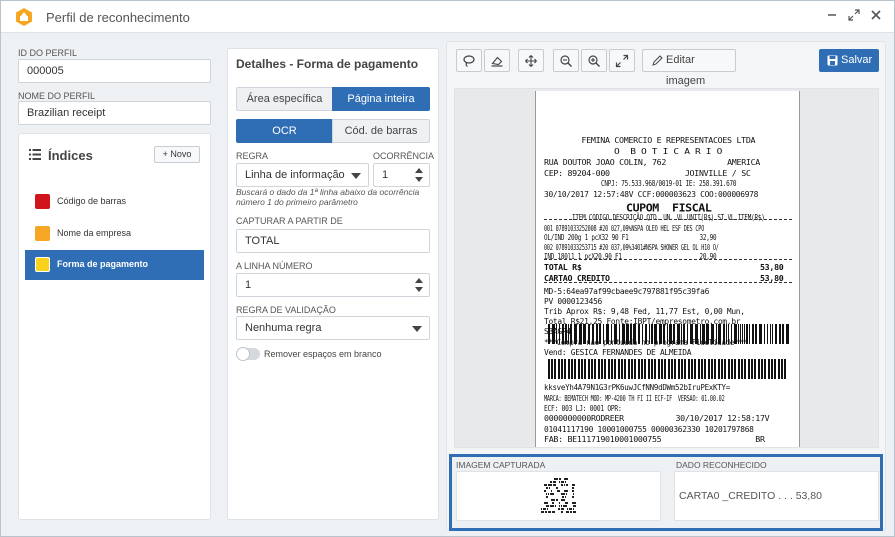 Image resolution: width=895 pixels, height=537 pixels. What do you see at coordinates (849, 60) in the screenshot?
I see `save-button: Salvar` at bounding box center [849, 60].